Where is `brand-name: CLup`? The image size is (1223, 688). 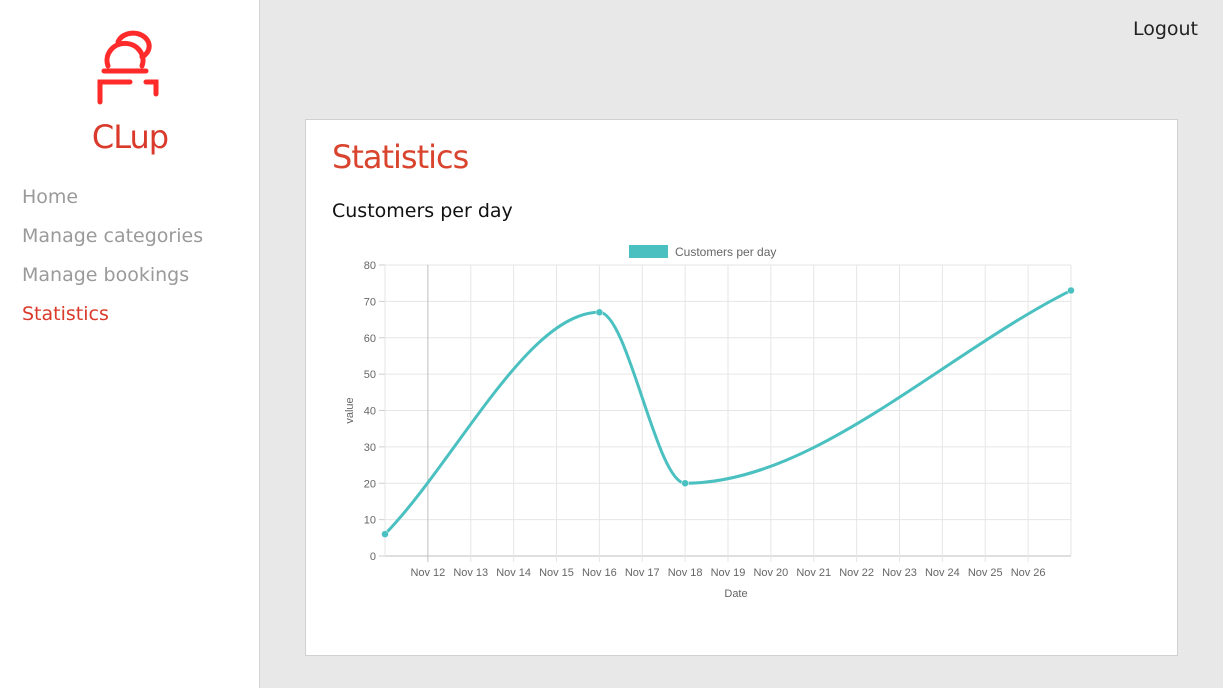
brand-name: CLup is located at coordinates (130, 137).